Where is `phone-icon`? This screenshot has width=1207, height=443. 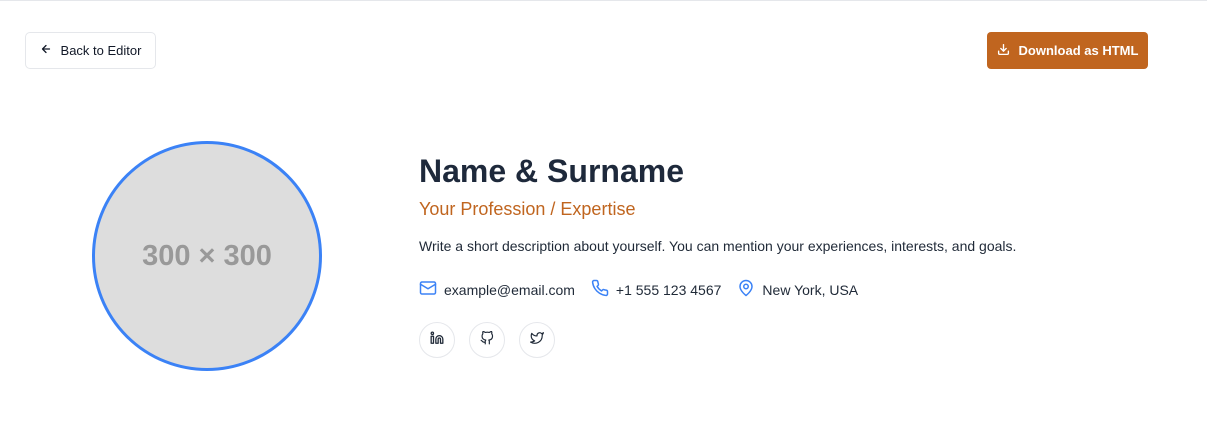
phone-icon is located at coordinates (600, 289).